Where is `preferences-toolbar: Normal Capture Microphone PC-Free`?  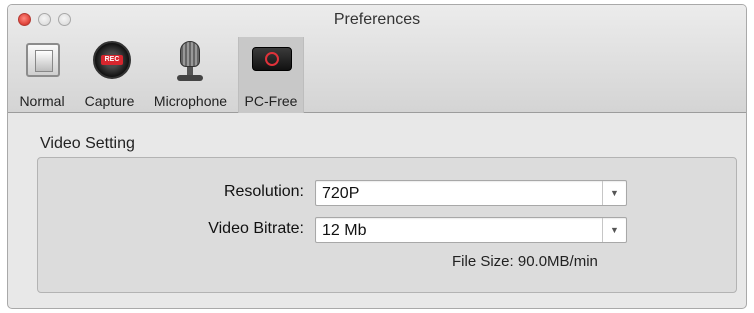 preferences-toolbar: Normal Capture Microphone PC-Free is located at coordinates (156, 75).